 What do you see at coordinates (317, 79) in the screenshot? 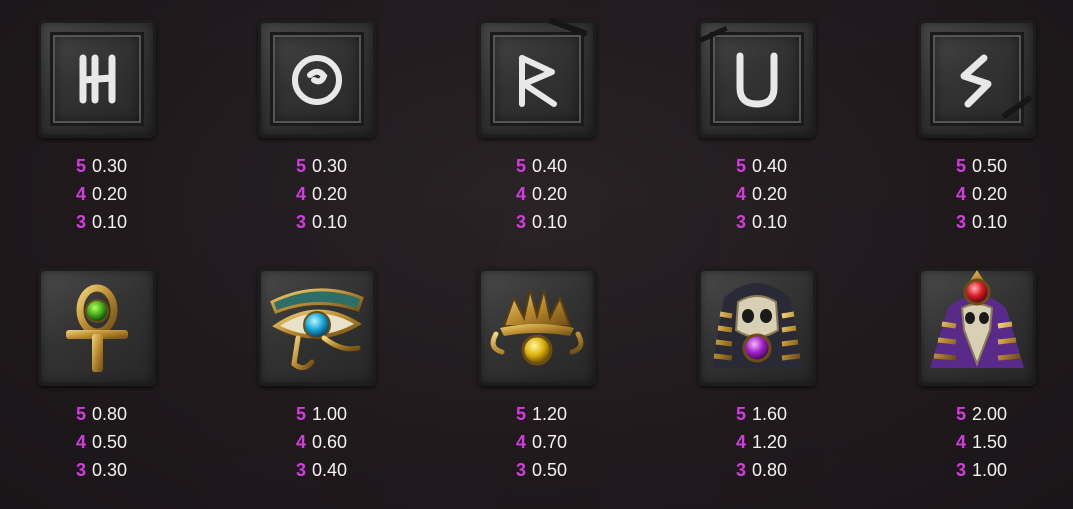
I see `rune-o-icon` at bounding box center [317, 79].